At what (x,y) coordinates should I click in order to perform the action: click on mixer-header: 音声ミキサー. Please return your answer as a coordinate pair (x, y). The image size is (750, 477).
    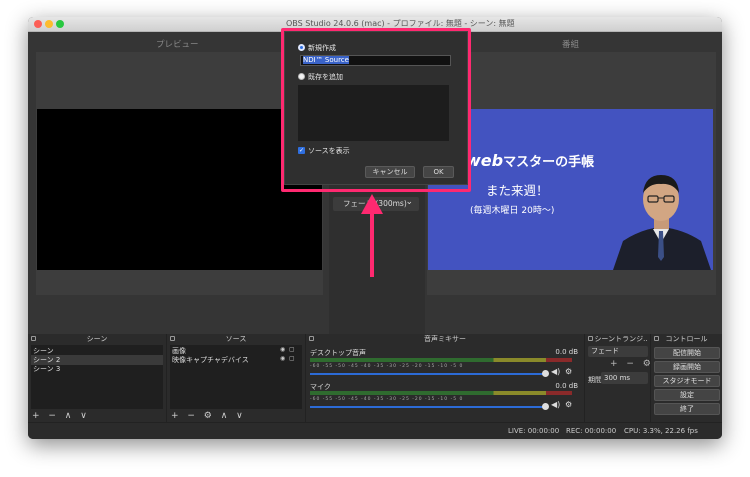
    Looking at the image, I should click on (445, 339).